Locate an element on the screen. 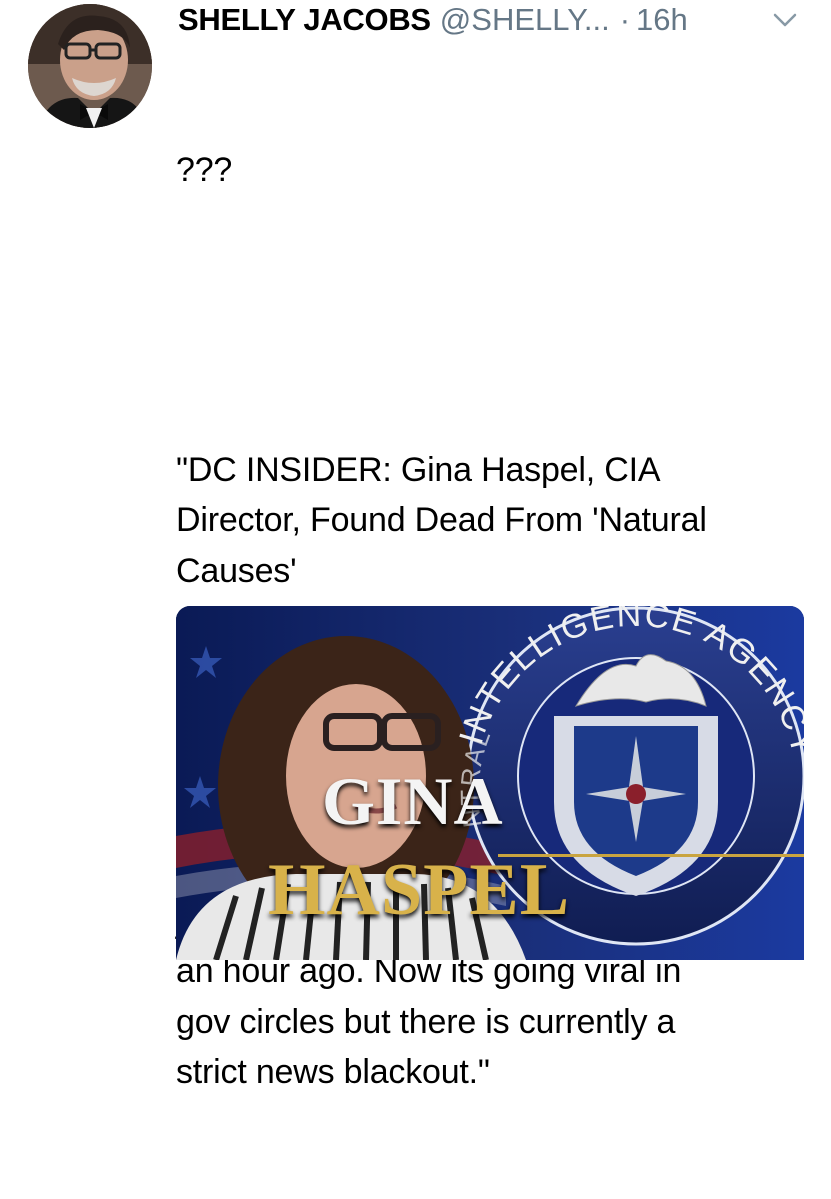 This screenshot has width=831, height=1199. media-name-line-2: HASPEL is located at coordinates (419, 890).